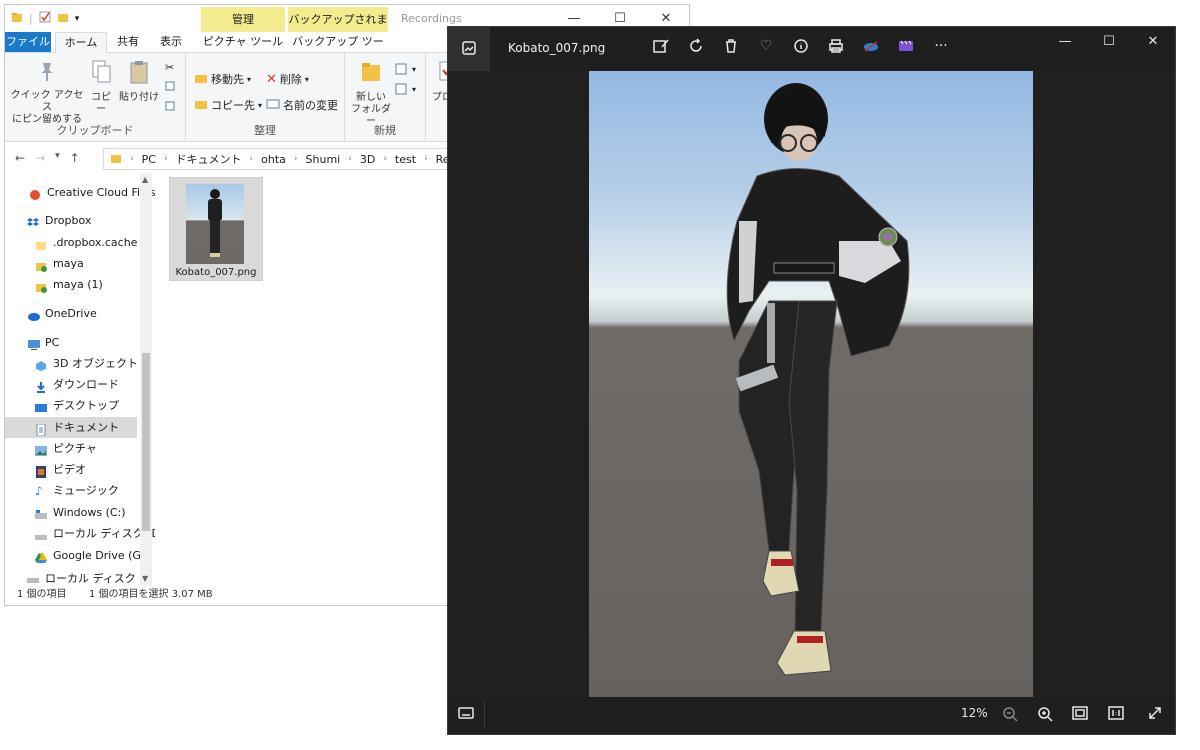  I want to click on organize-group-label: 整理, so click(265, 130).